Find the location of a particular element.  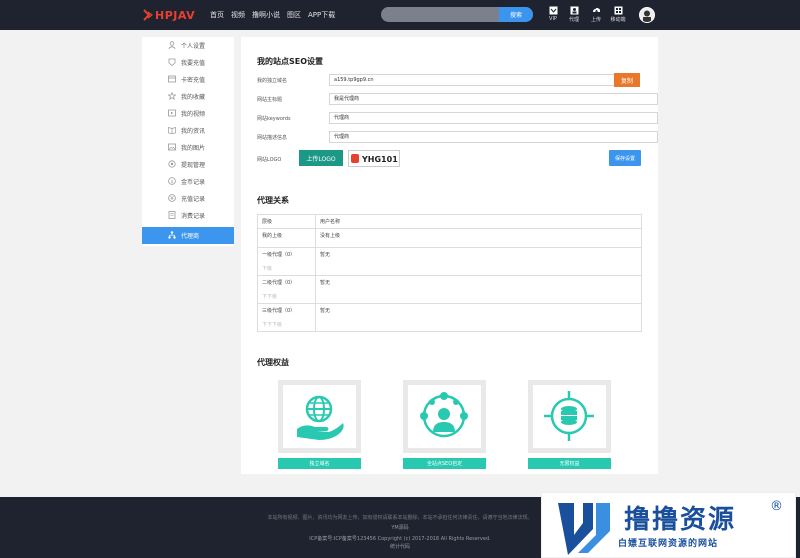

sidebar-item-withdraw: 提现管理 is located at coordinates (188, 164).